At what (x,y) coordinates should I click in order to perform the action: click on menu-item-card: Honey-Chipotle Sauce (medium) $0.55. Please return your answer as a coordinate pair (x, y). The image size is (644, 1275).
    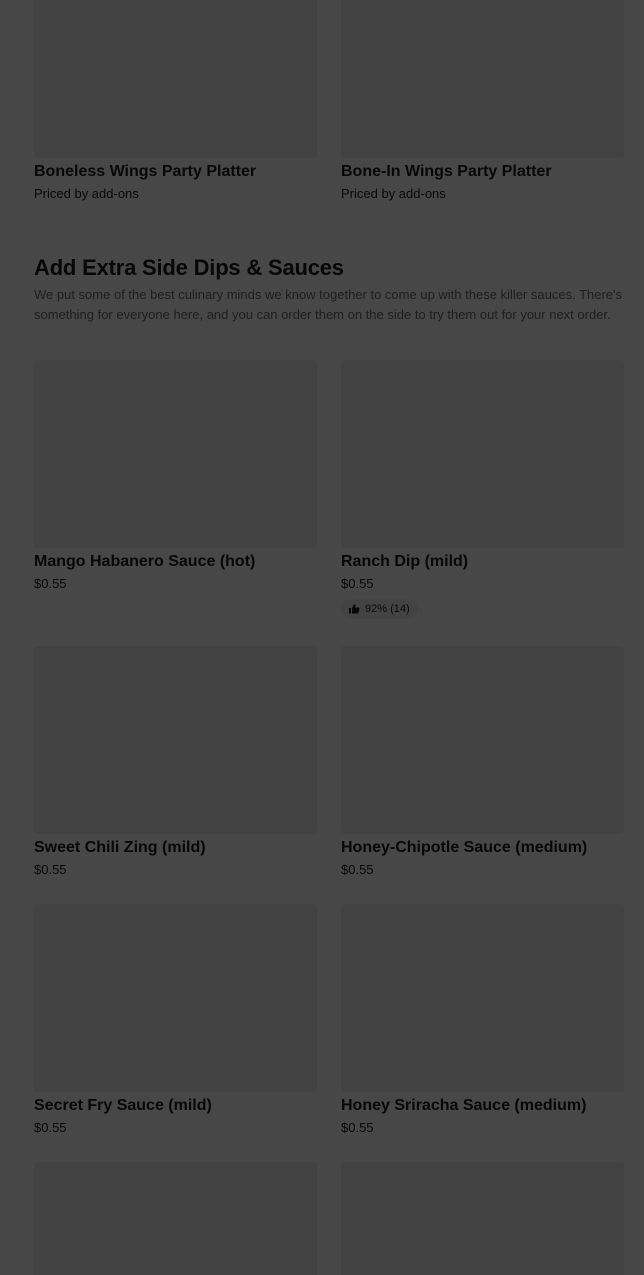
    Looking at the image, I should click on (482, 762).